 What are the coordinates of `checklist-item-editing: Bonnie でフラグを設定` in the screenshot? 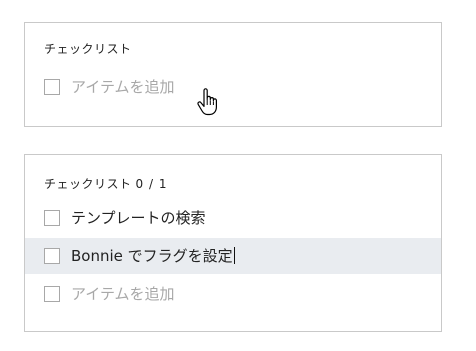 It's located at (233, 256).